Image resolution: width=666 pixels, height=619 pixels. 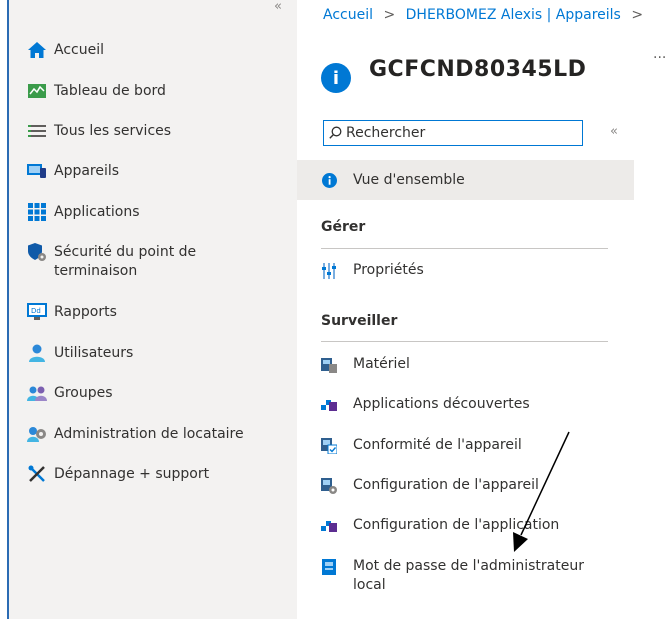 What do you see at coordinates (329, 271) in the screenshot?
I see `properties-icon` at bounding box center [329, 271].